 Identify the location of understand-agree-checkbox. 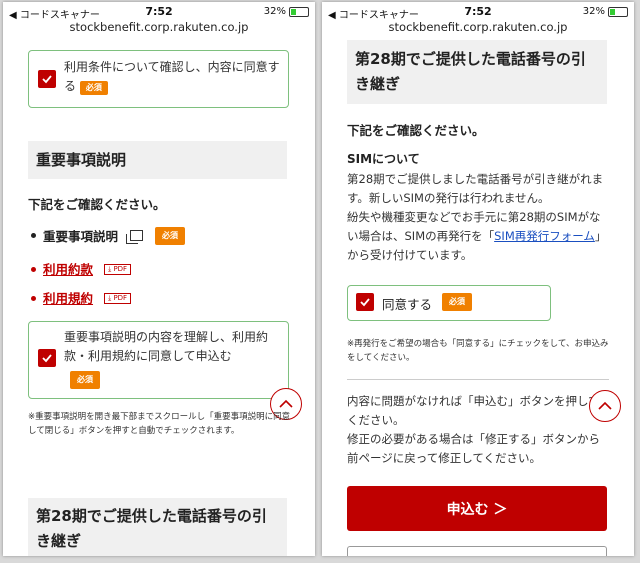
(47, 358).